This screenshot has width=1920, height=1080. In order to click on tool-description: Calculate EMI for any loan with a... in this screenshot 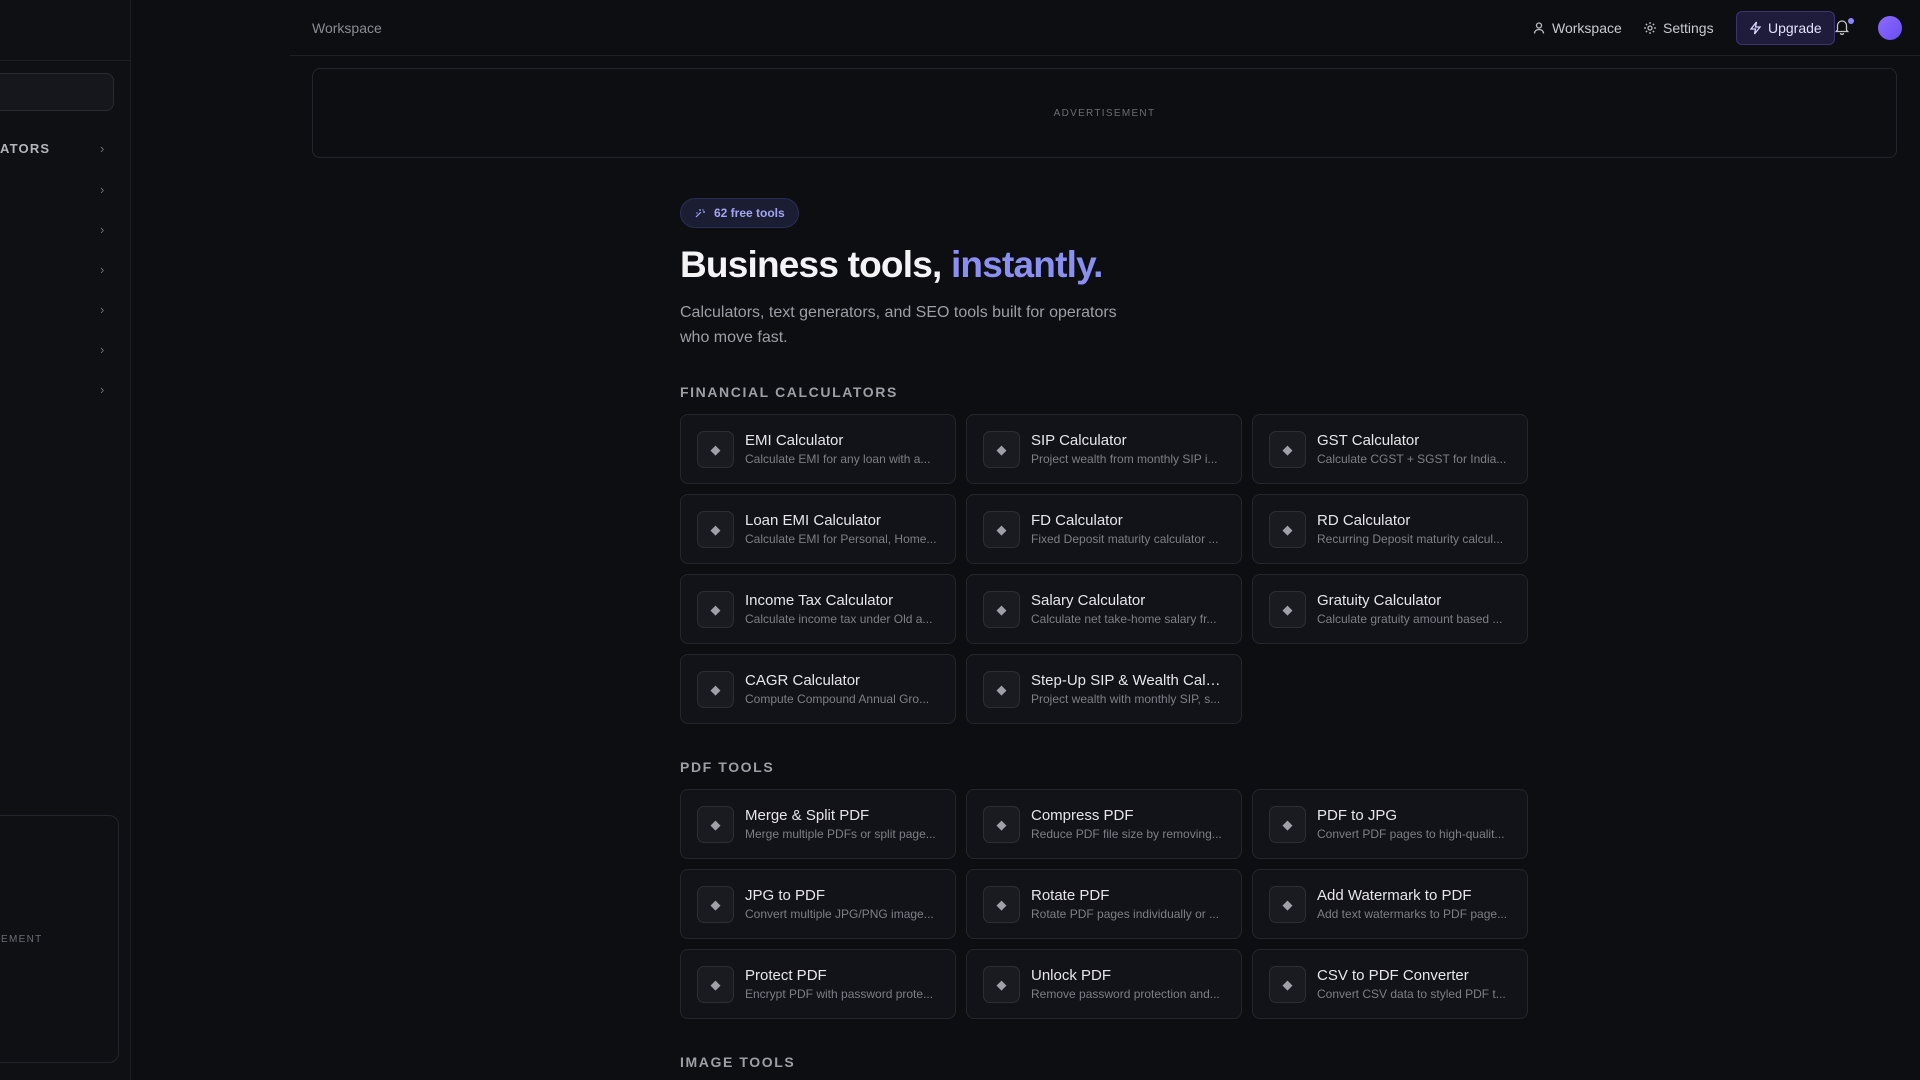, I will do `click(838, 459)`.